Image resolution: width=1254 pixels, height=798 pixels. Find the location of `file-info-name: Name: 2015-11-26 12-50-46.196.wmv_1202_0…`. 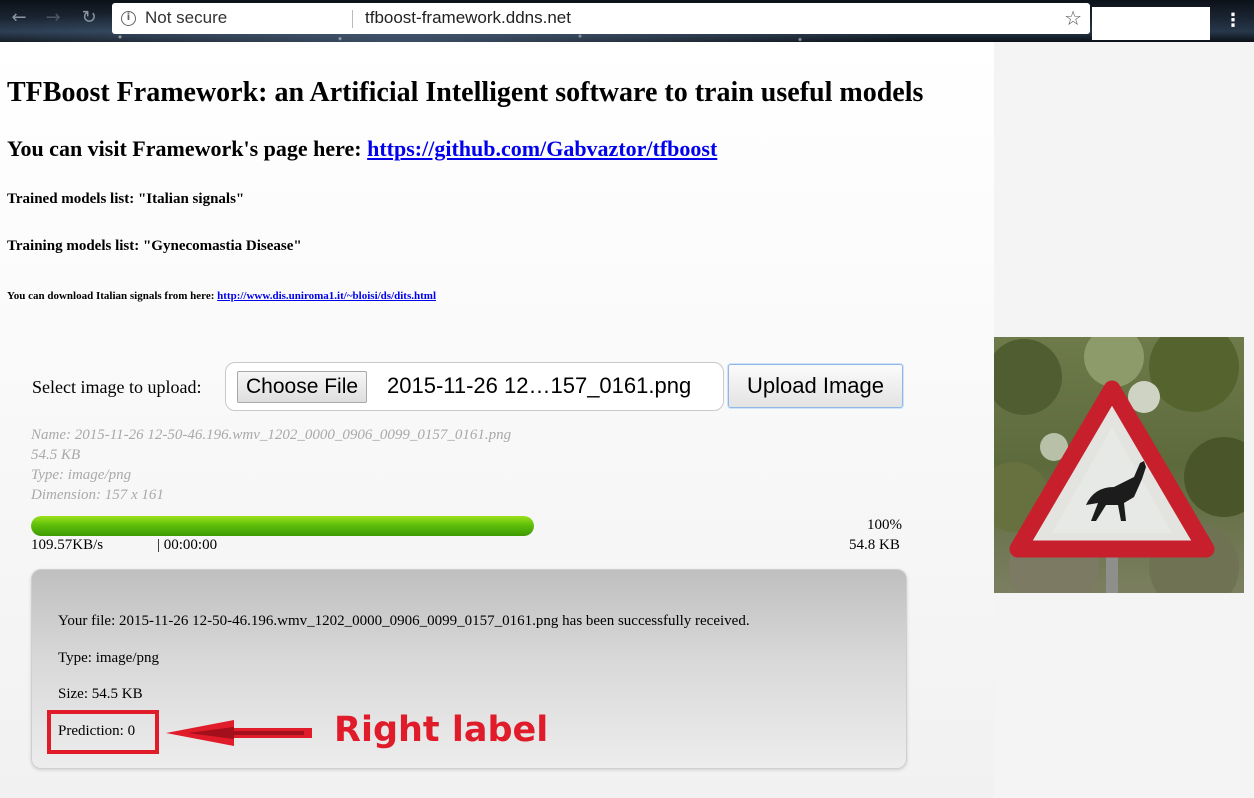

file-info-name: Name: 2015-11-26 12-50-46.196.wmv_1202_0… is located at coordinates (271, 435).